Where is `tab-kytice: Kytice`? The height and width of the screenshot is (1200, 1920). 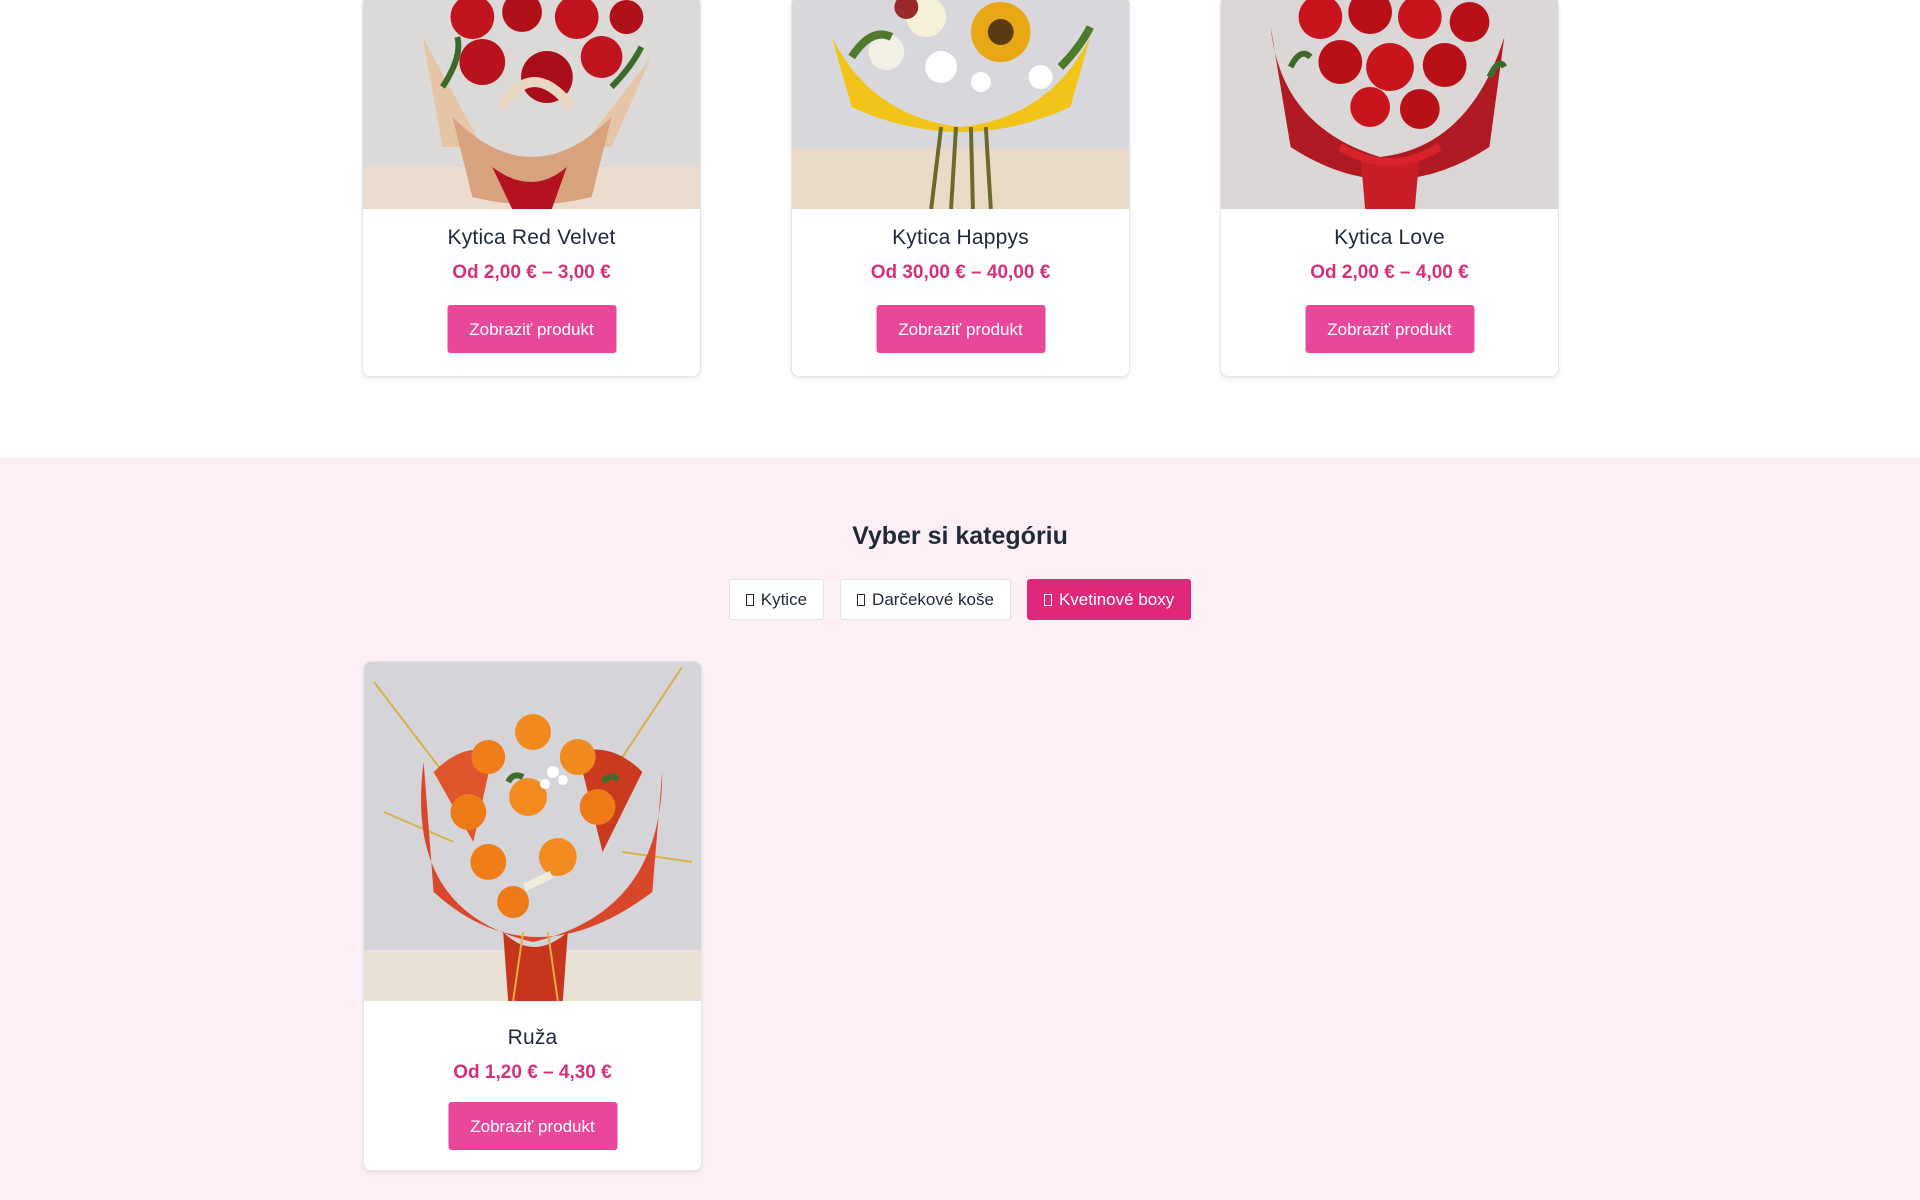
tab-kytice: Kytice is located at coordinates (776, 599).